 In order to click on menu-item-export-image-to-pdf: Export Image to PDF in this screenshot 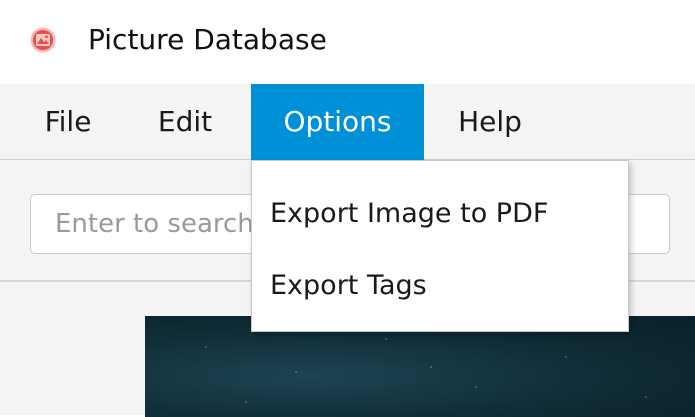, I will do `click(440, 214)`.